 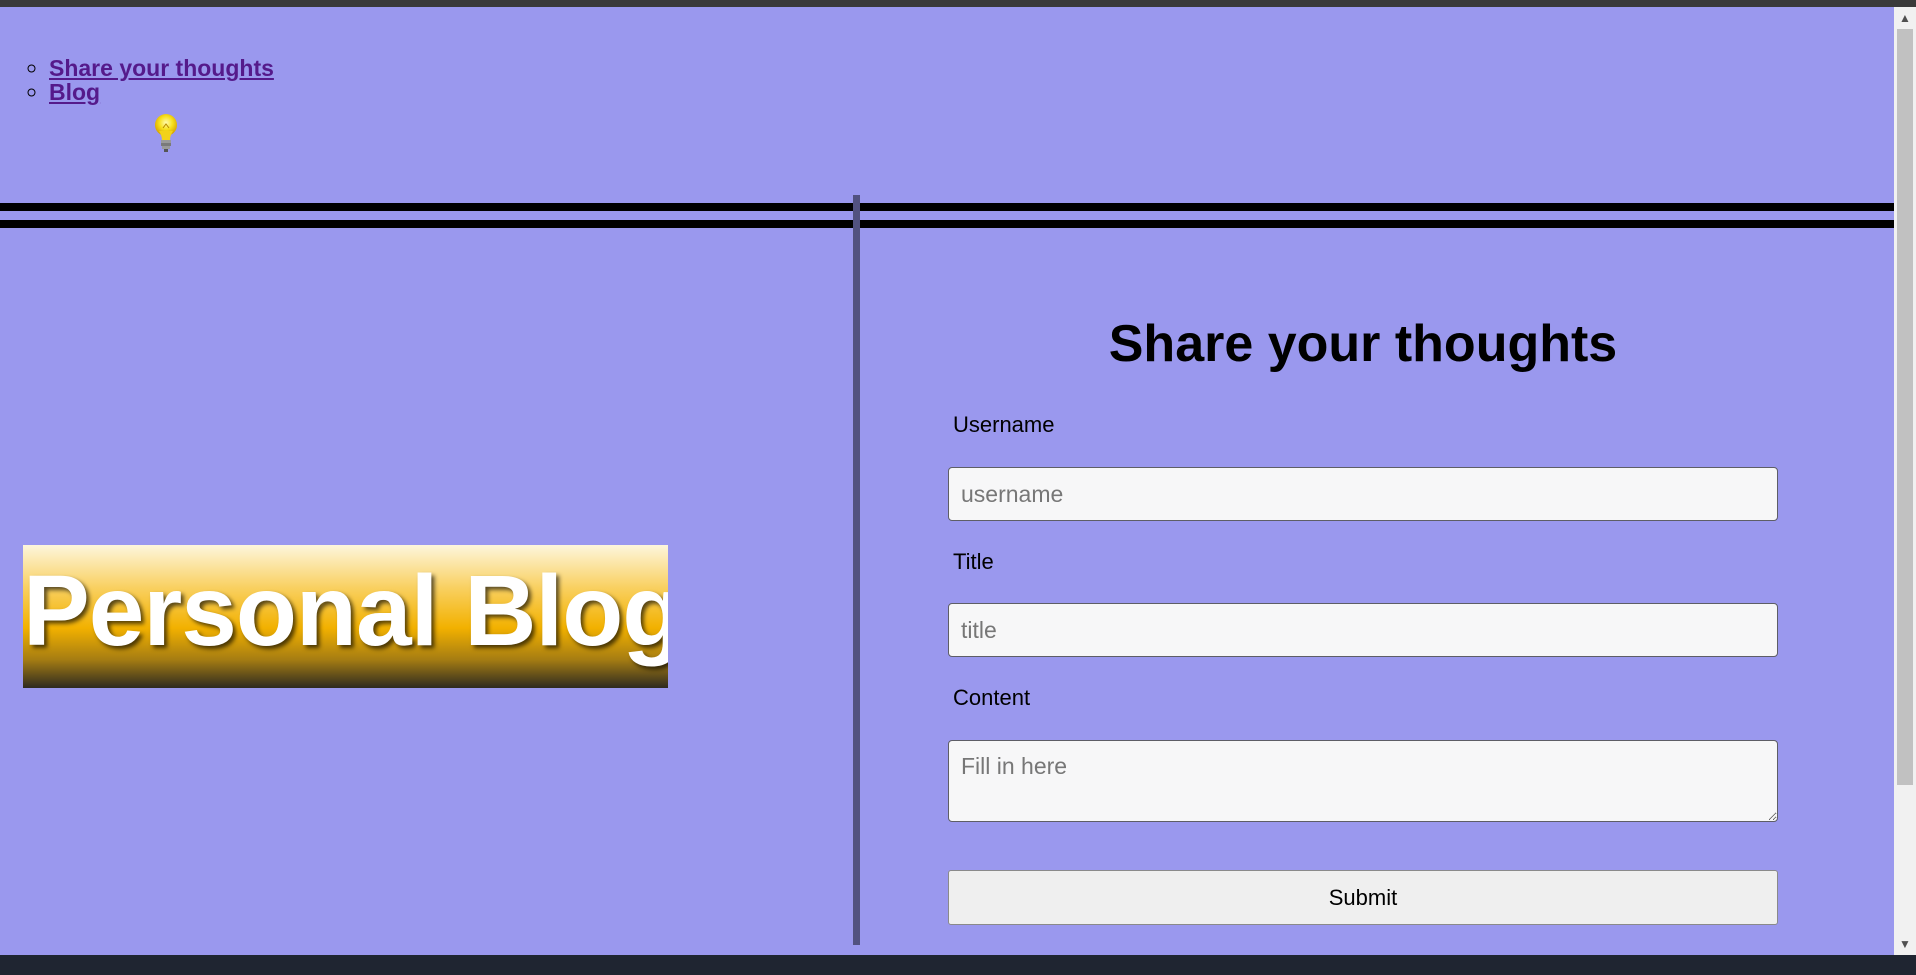 I want to click on username-input, so click(x=1363, y=494).